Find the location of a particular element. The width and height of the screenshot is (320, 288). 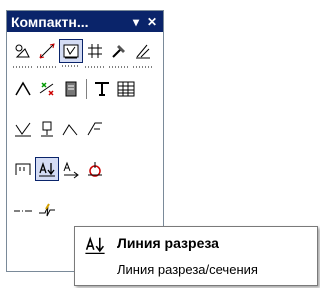

roughness-button is located at coordinates (23, 129).